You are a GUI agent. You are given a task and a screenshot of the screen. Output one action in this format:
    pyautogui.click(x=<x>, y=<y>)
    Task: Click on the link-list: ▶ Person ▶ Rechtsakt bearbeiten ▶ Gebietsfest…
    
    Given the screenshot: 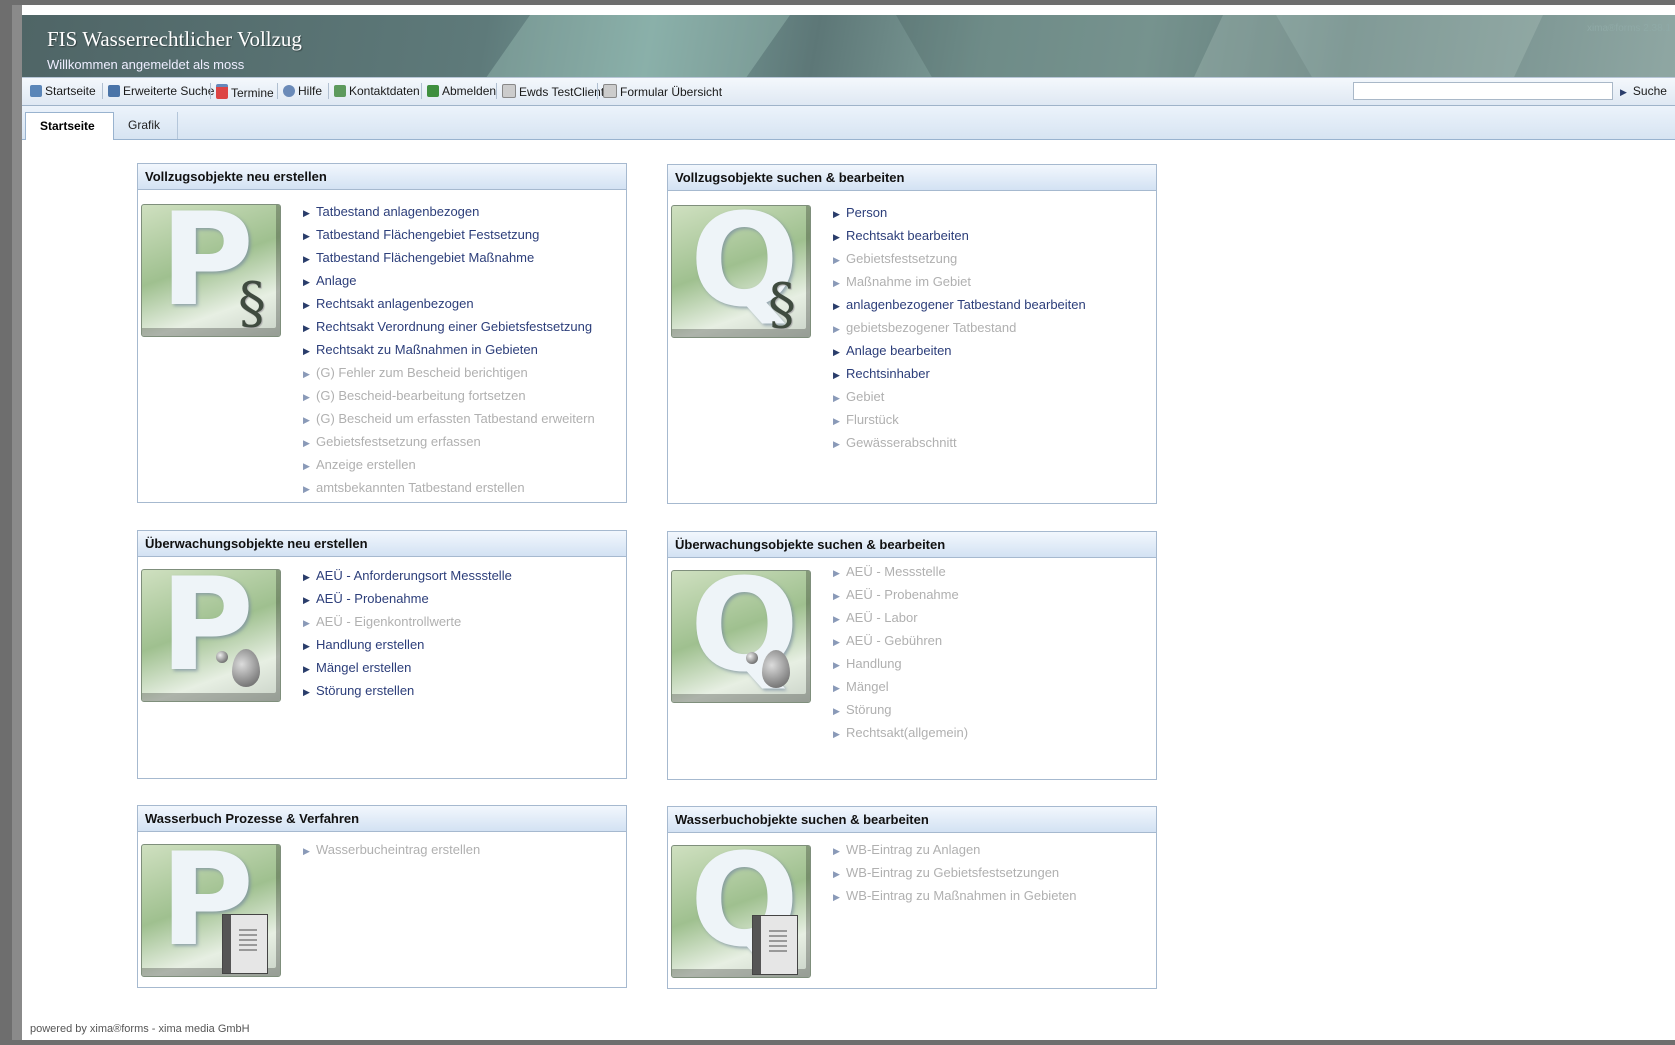 What is the action you would take?
    pyautogui.click(x=959, y=327)
    